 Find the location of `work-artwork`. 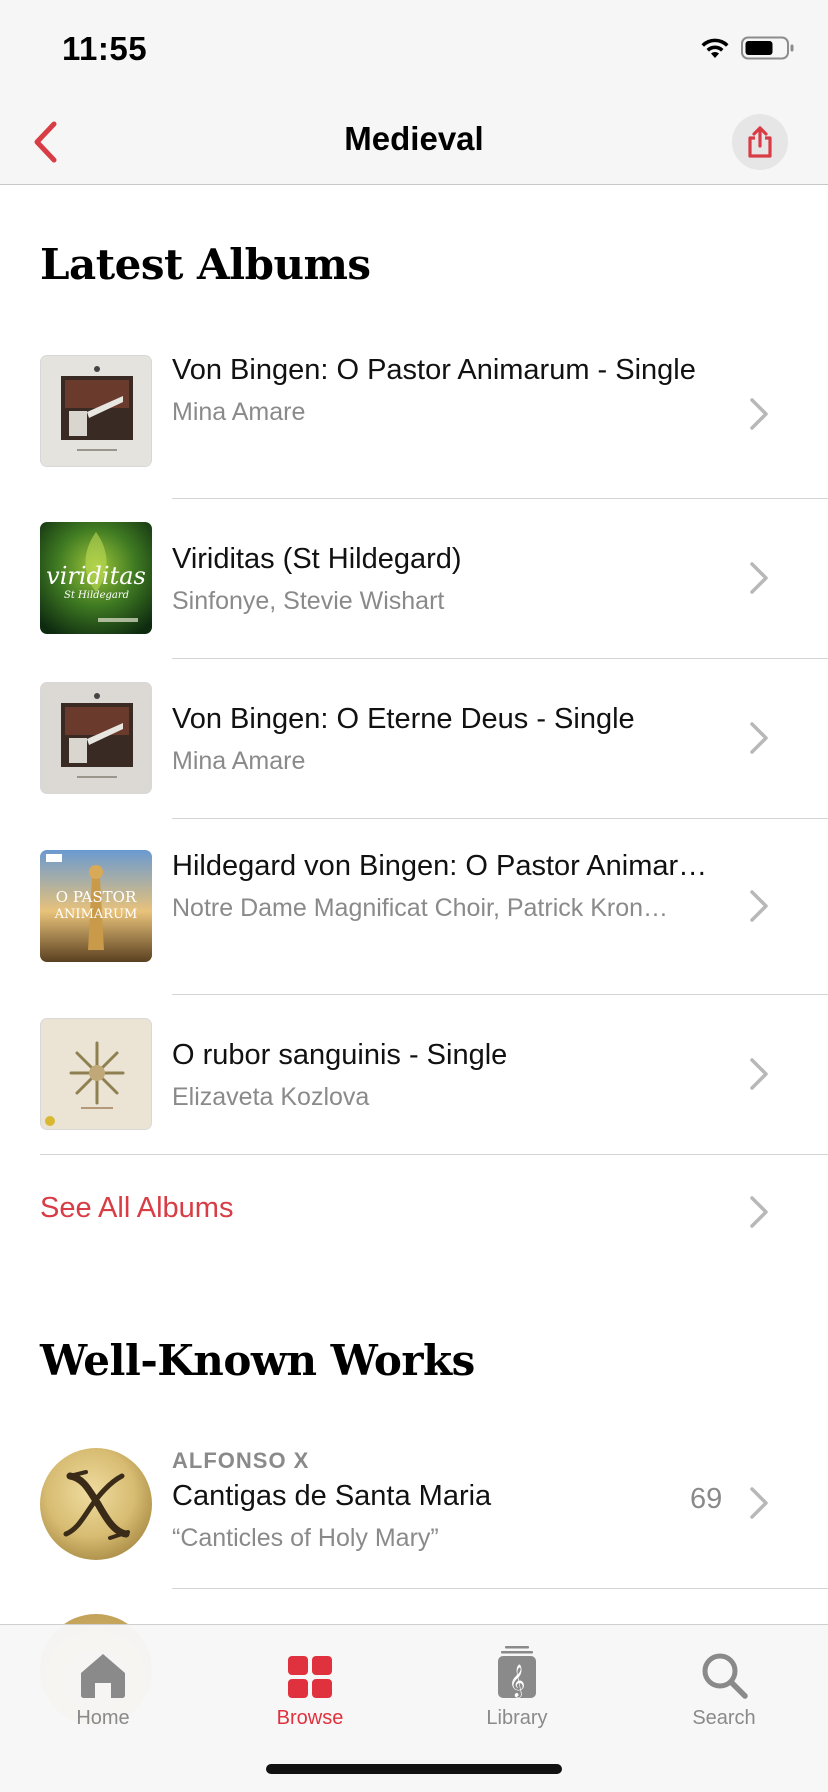

work-artwork is located at coordinates (96, 1504).